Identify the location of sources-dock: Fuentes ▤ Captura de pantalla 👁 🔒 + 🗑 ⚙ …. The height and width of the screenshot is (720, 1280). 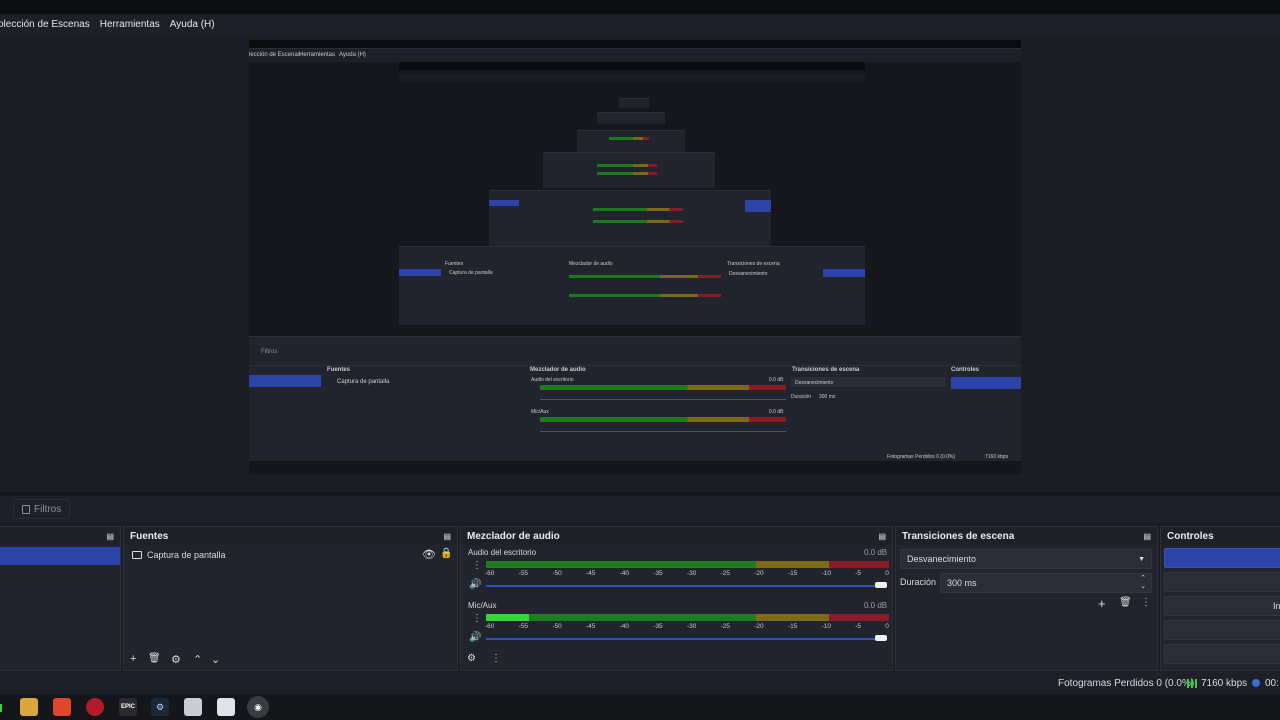
(290, 598).